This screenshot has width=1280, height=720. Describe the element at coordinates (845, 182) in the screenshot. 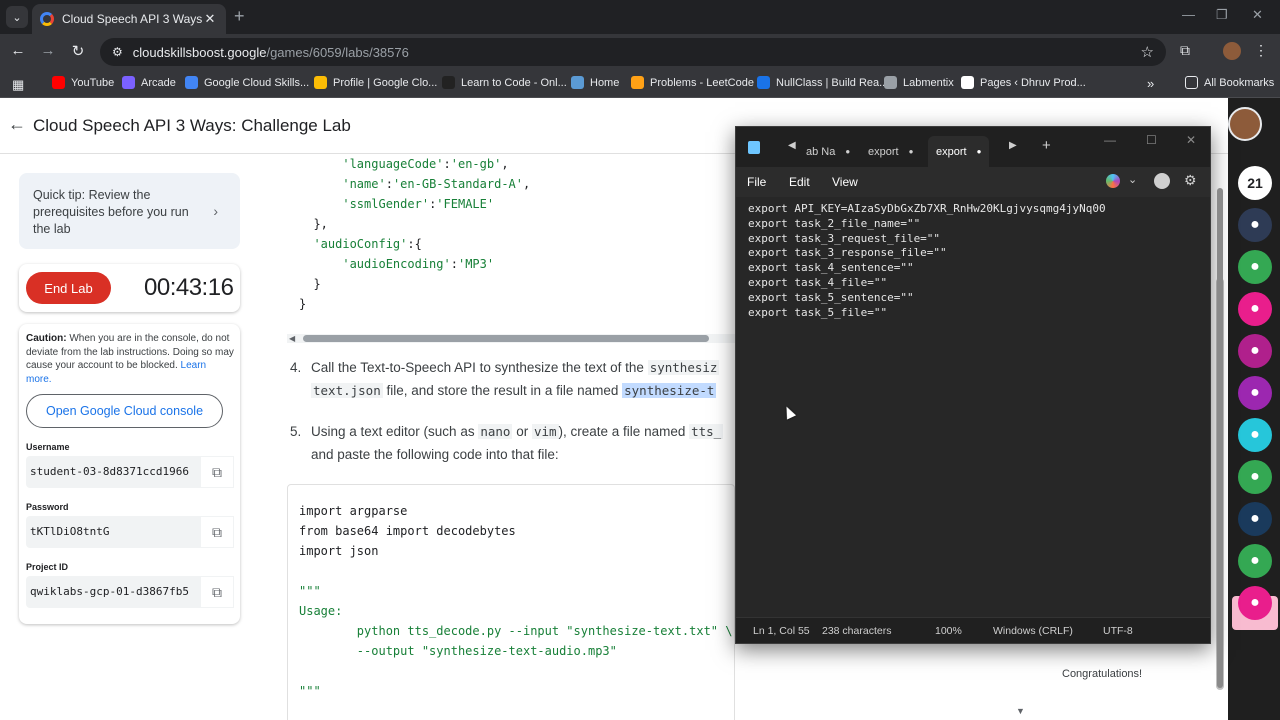

I see `menu-view: View` at that location.